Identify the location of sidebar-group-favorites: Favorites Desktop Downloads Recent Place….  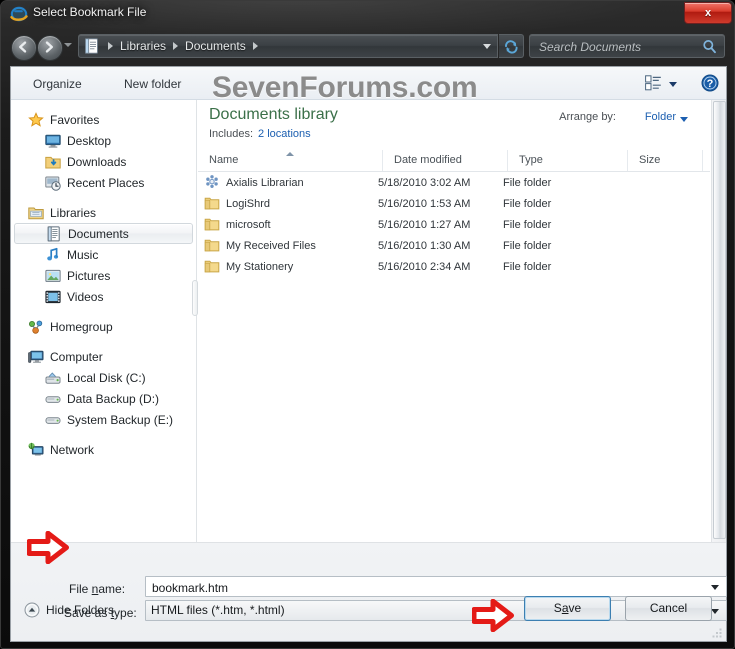
(103, 151).